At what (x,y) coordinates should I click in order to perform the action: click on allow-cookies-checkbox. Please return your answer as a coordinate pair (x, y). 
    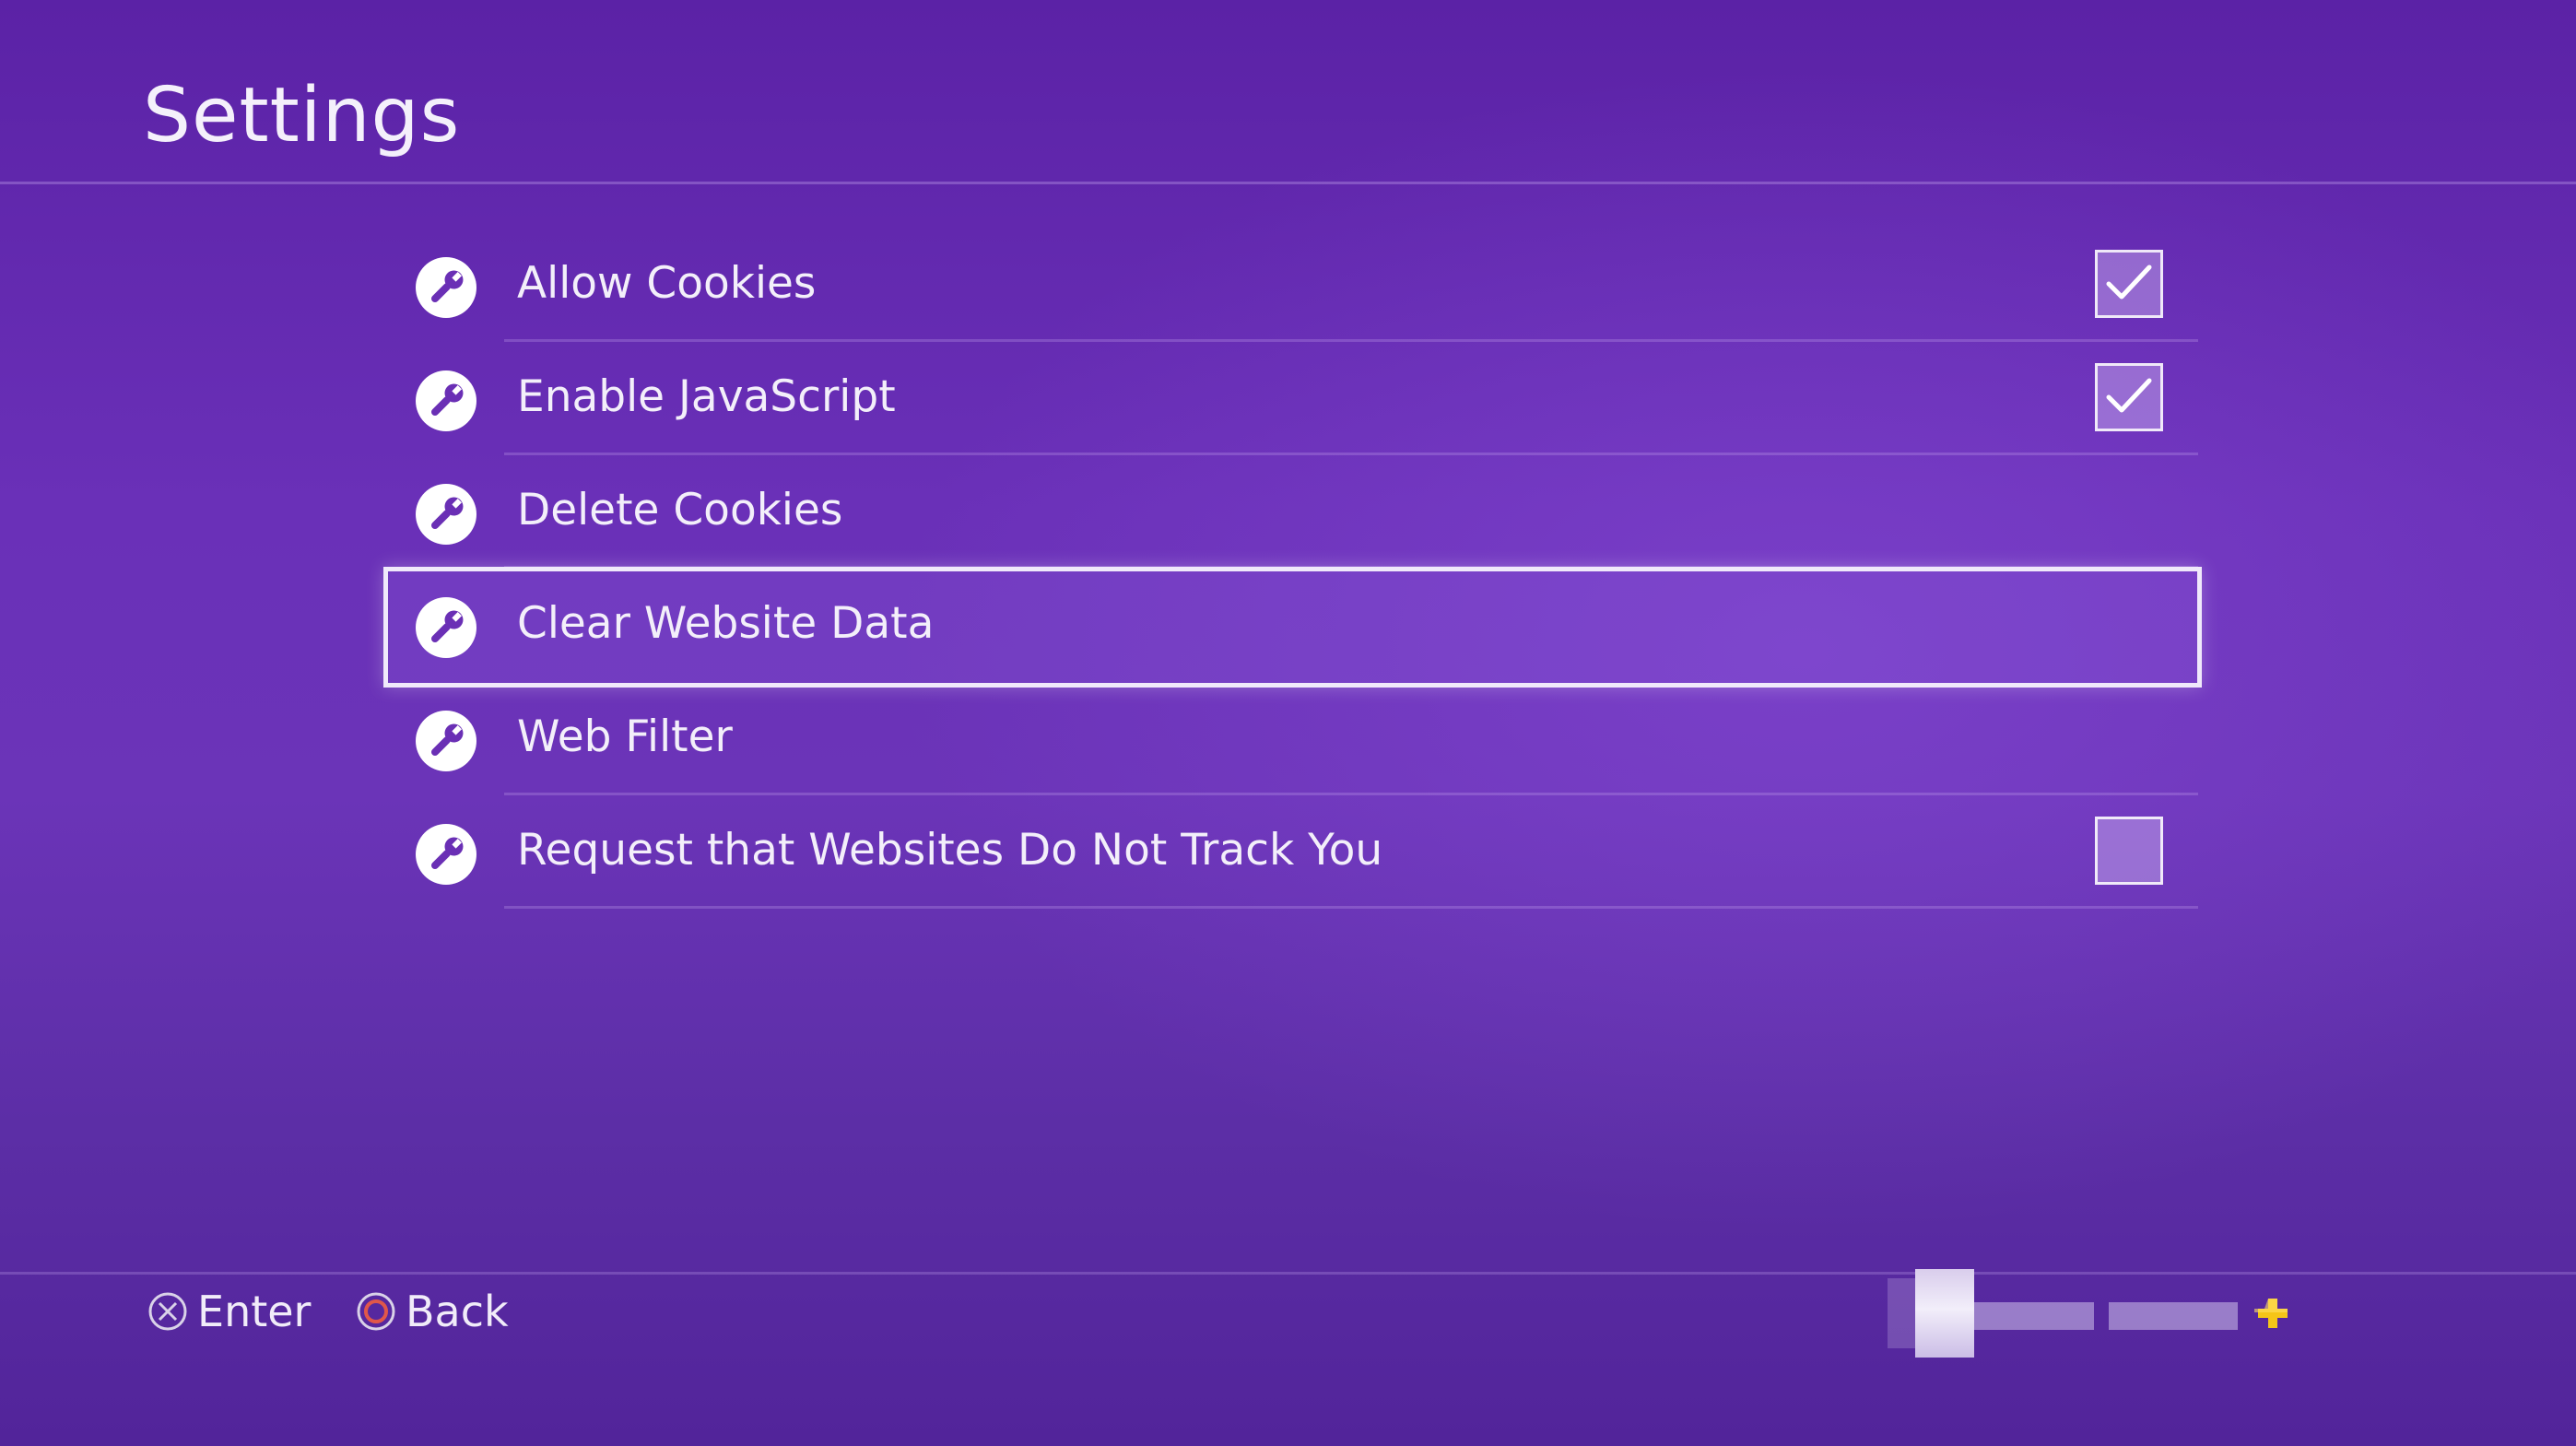
    Looking at the image, I should click on (2129, 284).